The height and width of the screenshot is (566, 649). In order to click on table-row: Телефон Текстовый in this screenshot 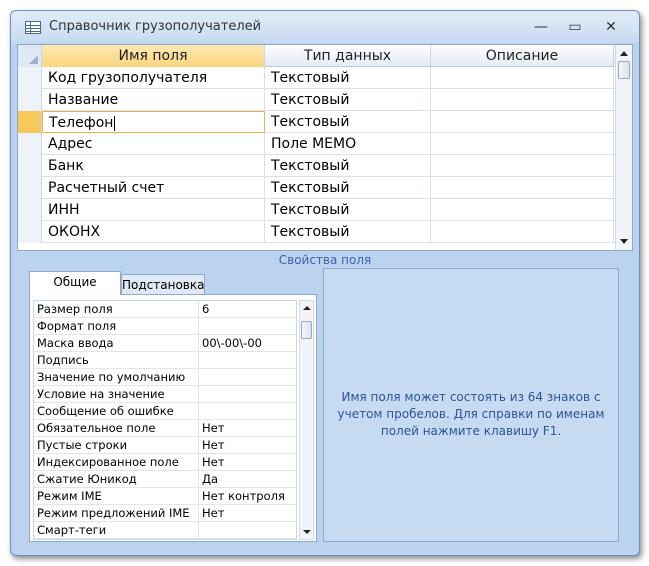, I will do `click(317, 122)`.